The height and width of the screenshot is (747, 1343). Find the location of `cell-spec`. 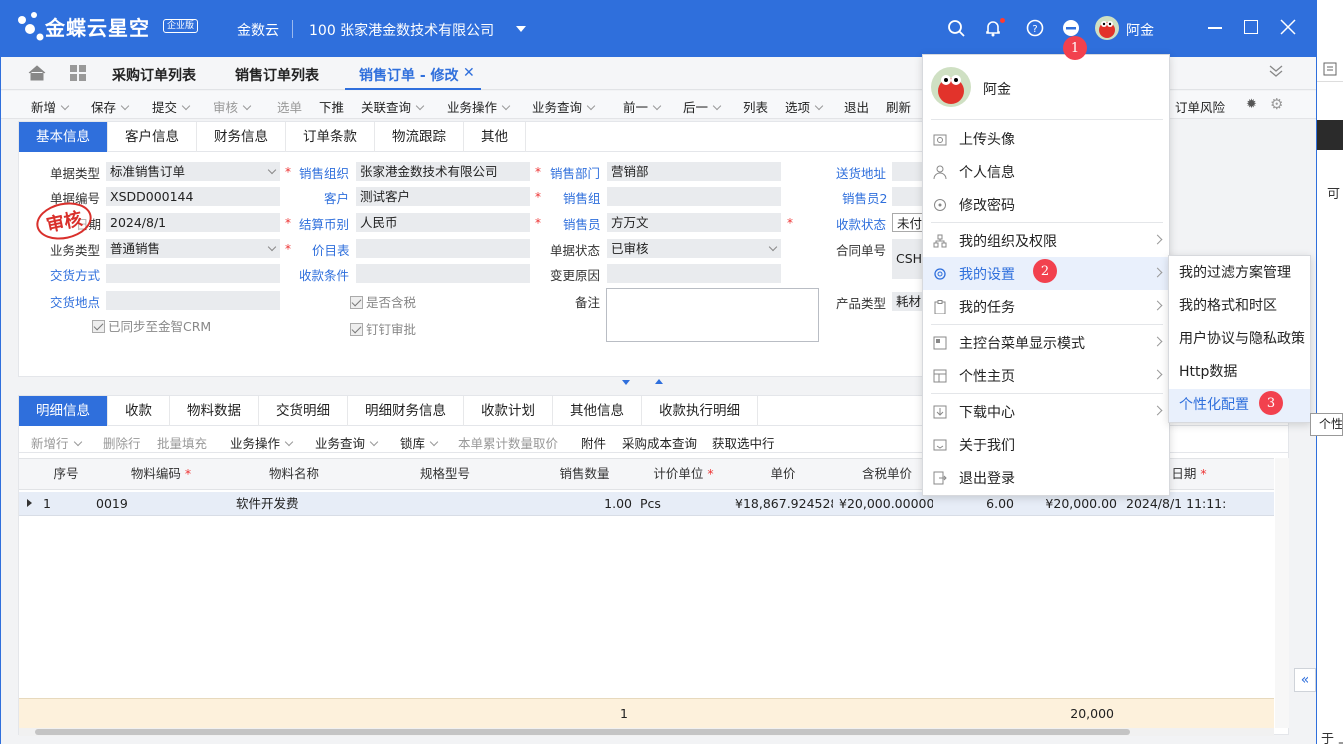

cell-spec is located at coordinates (447, 504).